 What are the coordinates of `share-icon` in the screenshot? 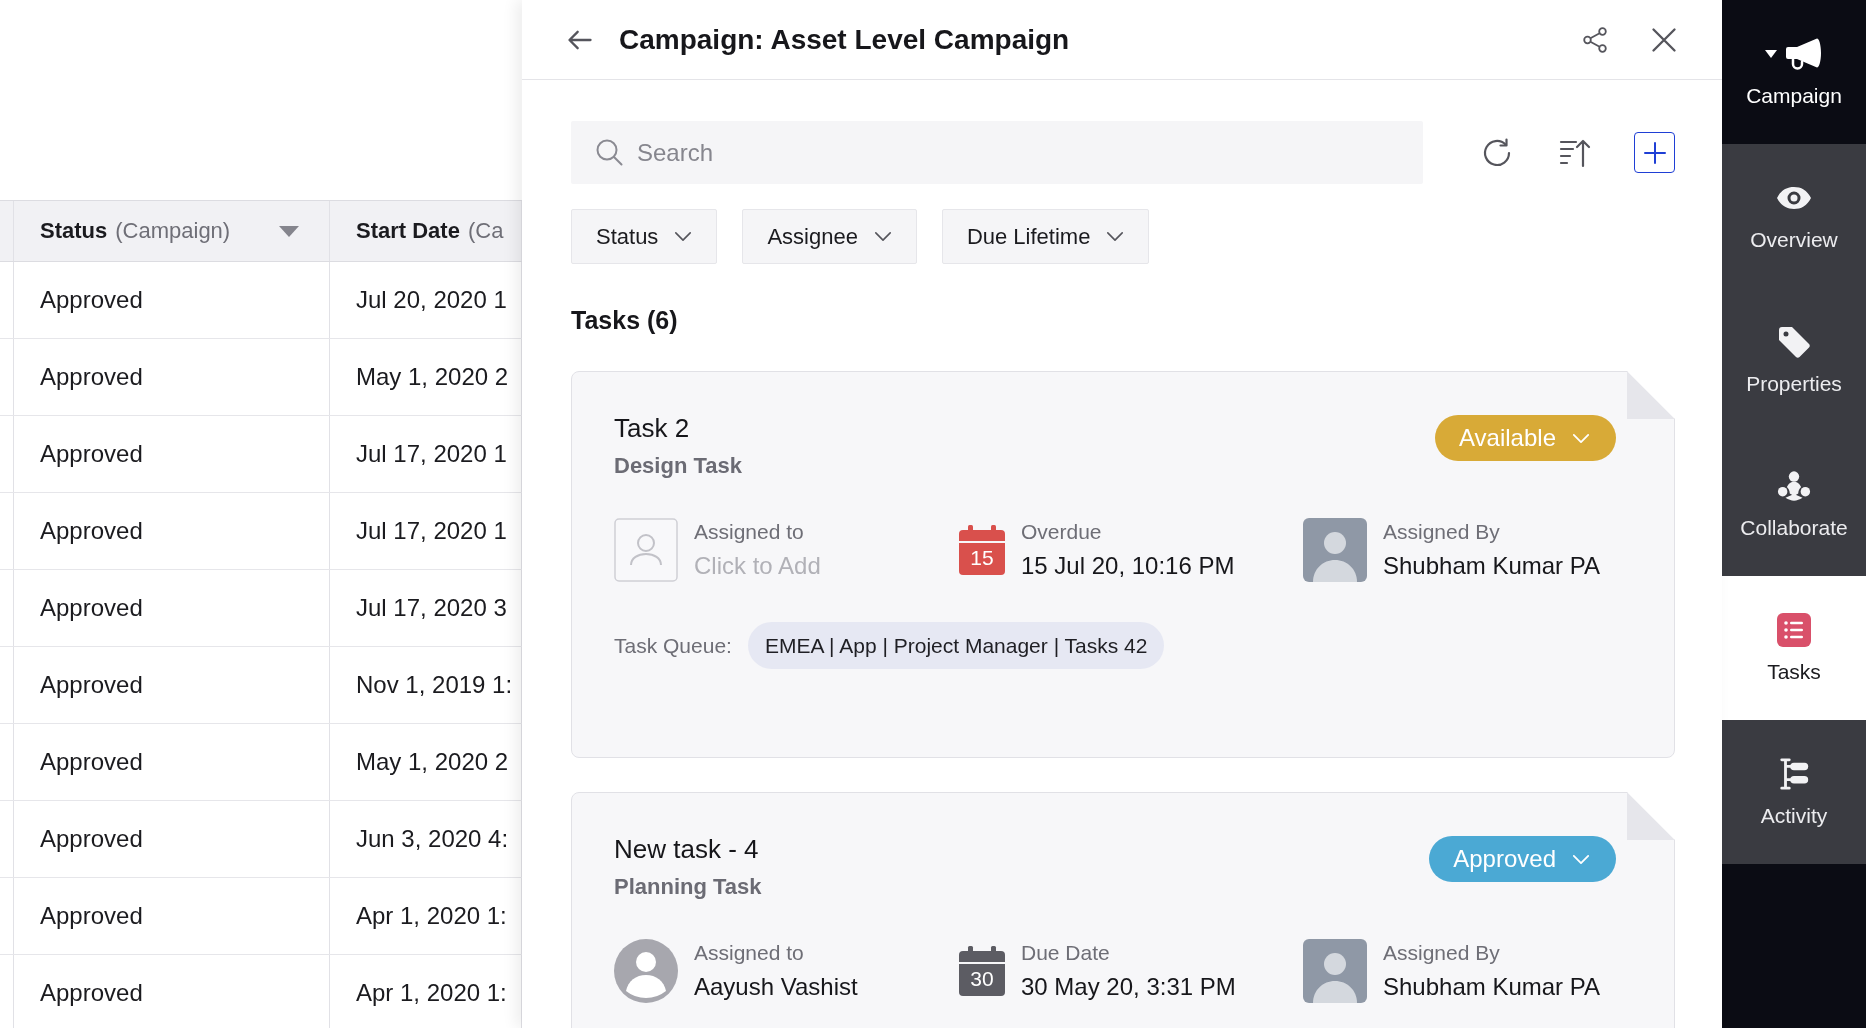 It's located at (1595, 39).